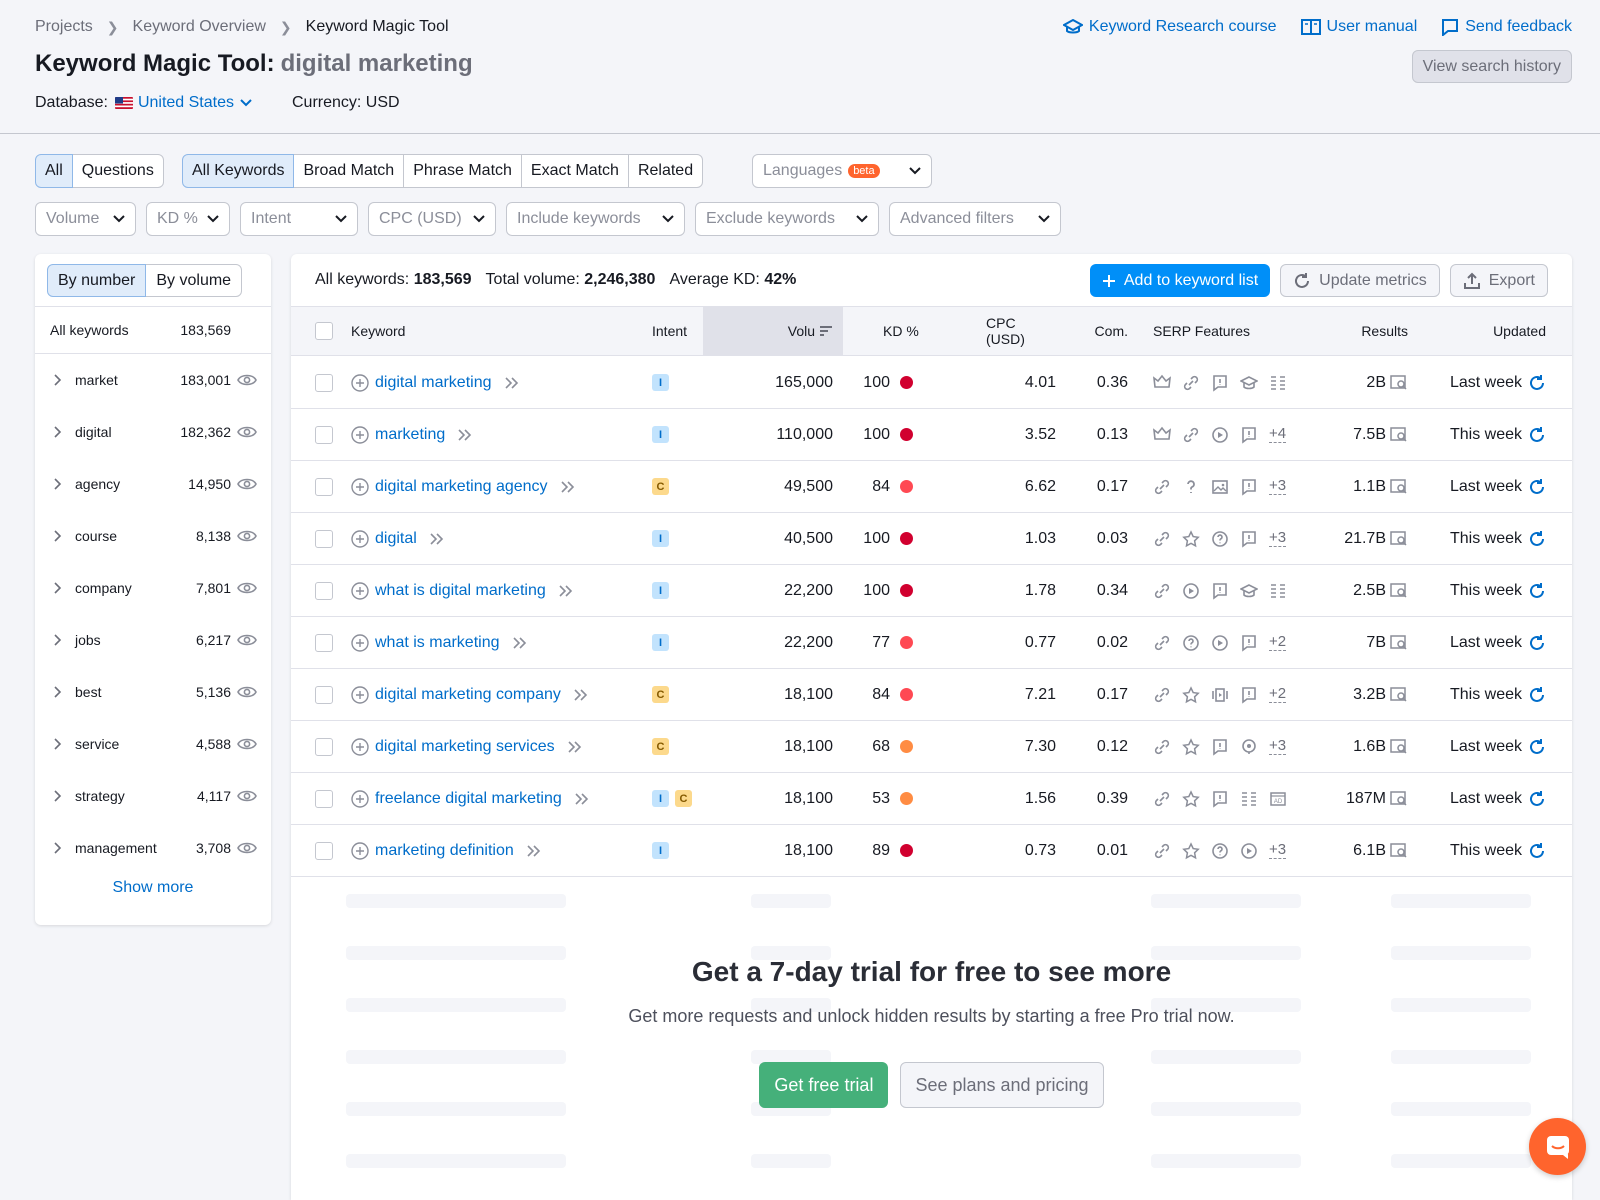  I want to click on user-manual-link: User manual, so click(1358, 27).